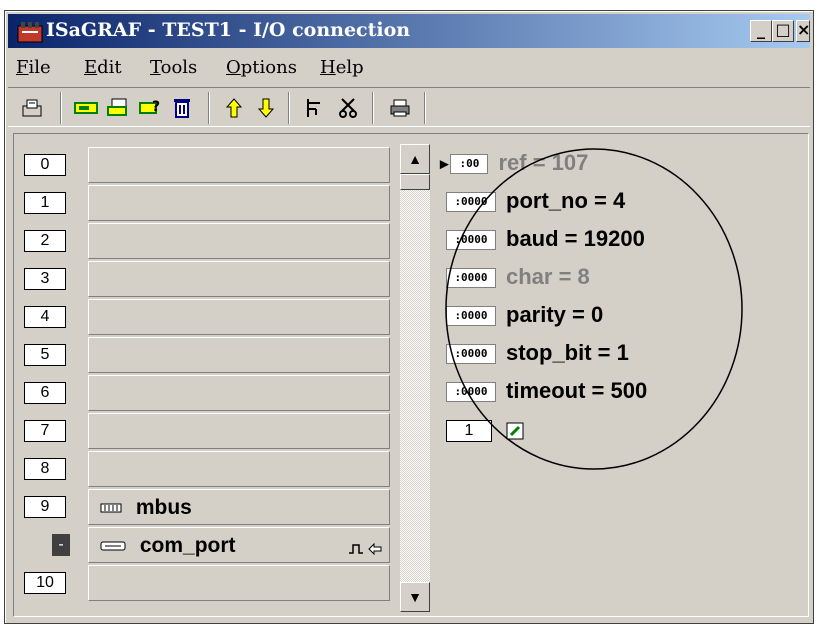 The height and width of the screenshot is (629, 819). What do you see at coordinates (61, 545) in the screenshot?
I see `collapse-toggle: -` at bounding box center [61, 545].